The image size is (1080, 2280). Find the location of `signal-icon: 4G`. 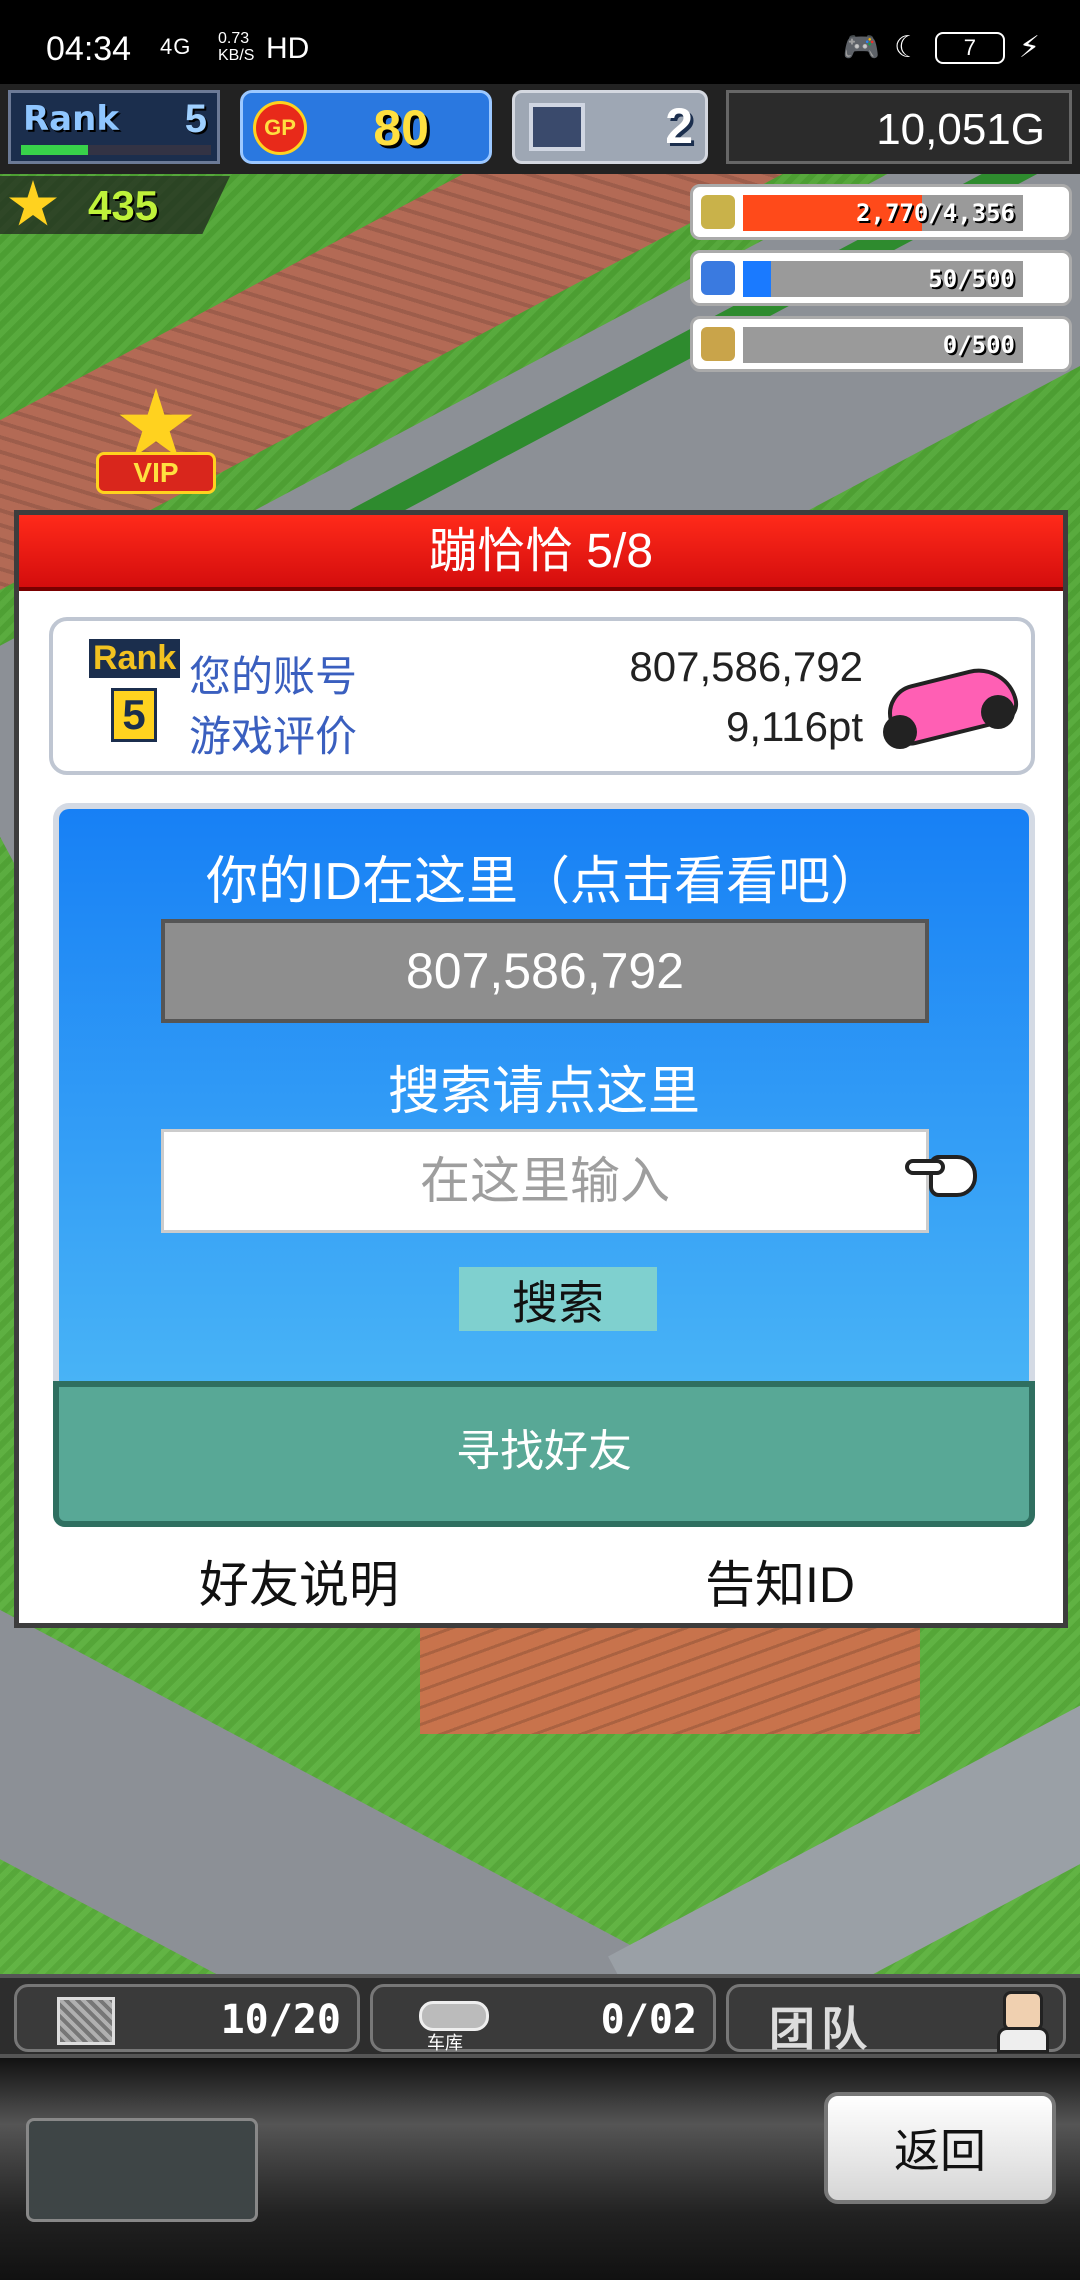

signal-icon: 4G is located at coordinates (176, 46).